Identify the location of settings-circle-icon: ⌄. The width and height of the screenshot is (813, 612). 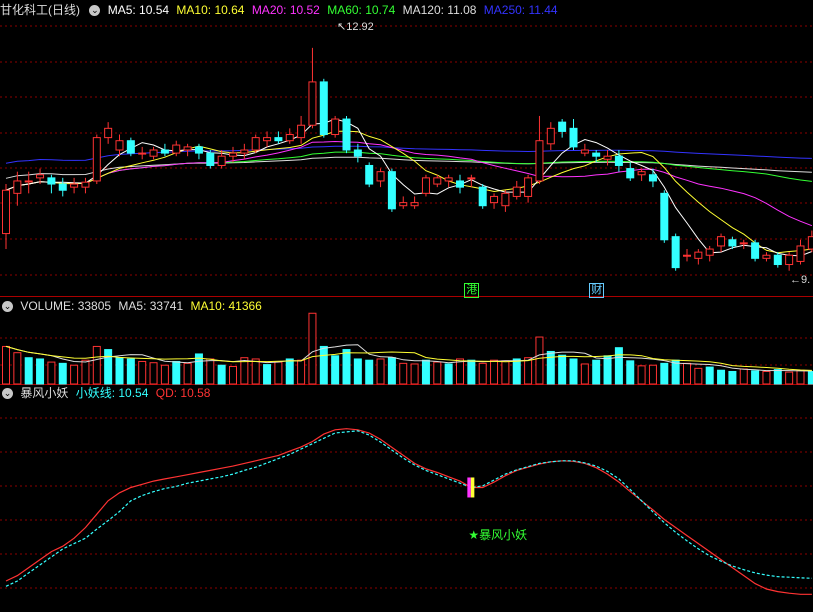
(95, 11).